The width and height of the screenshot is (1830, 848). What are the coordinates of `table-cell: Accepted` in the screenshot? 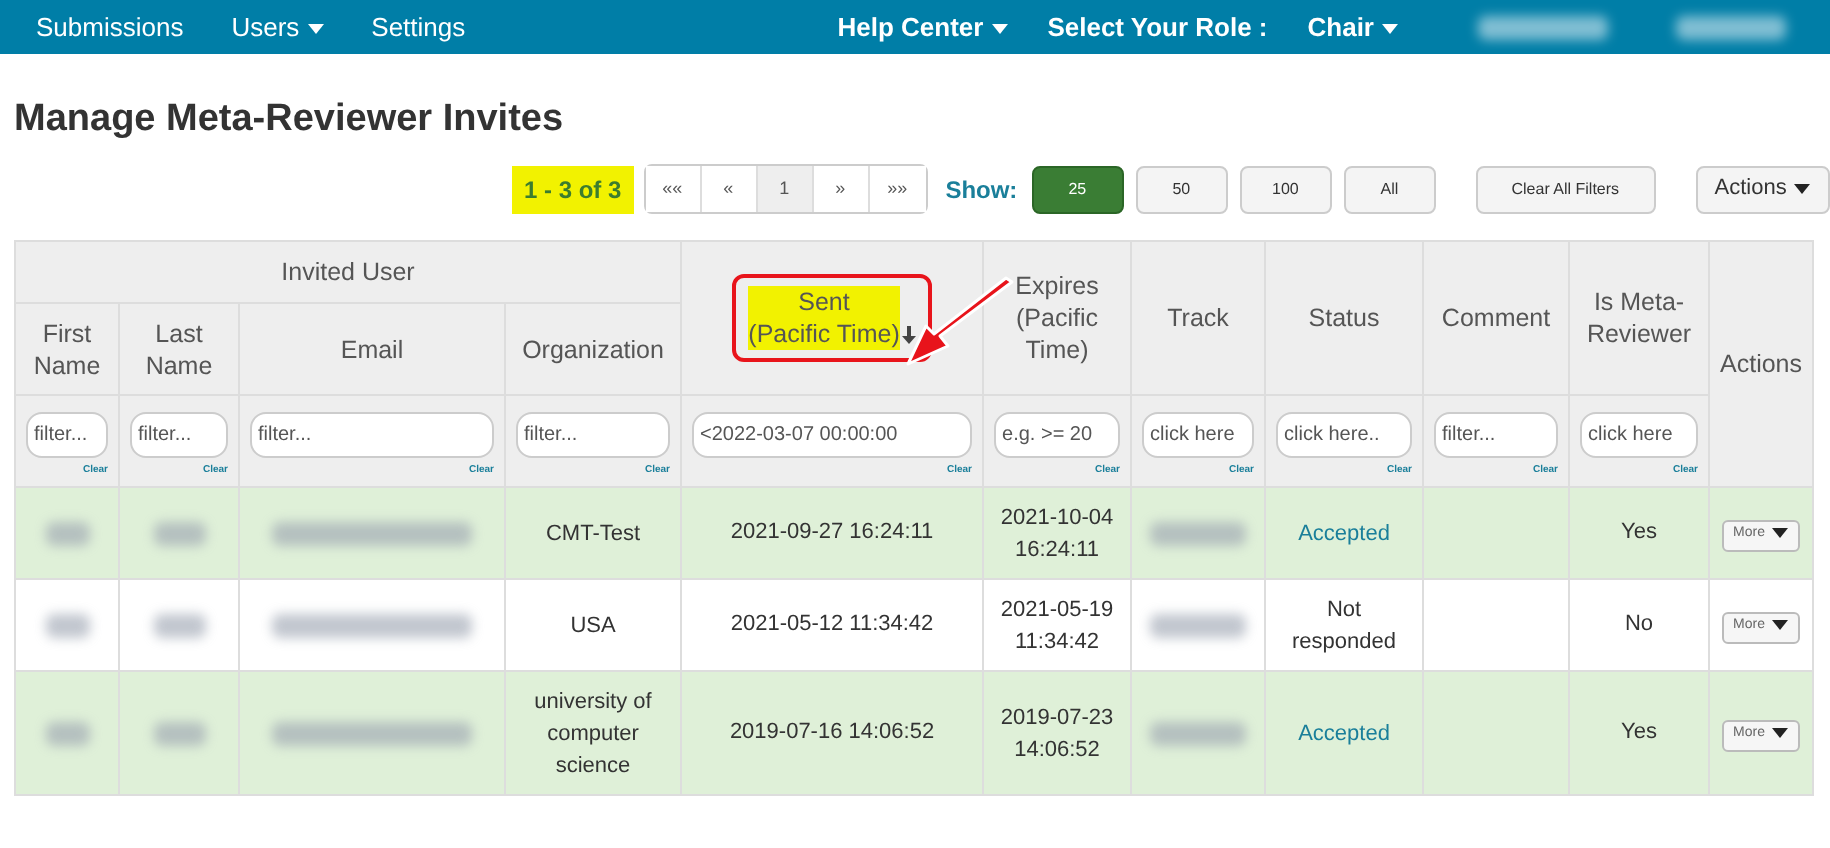 It's located at (1344, 733).